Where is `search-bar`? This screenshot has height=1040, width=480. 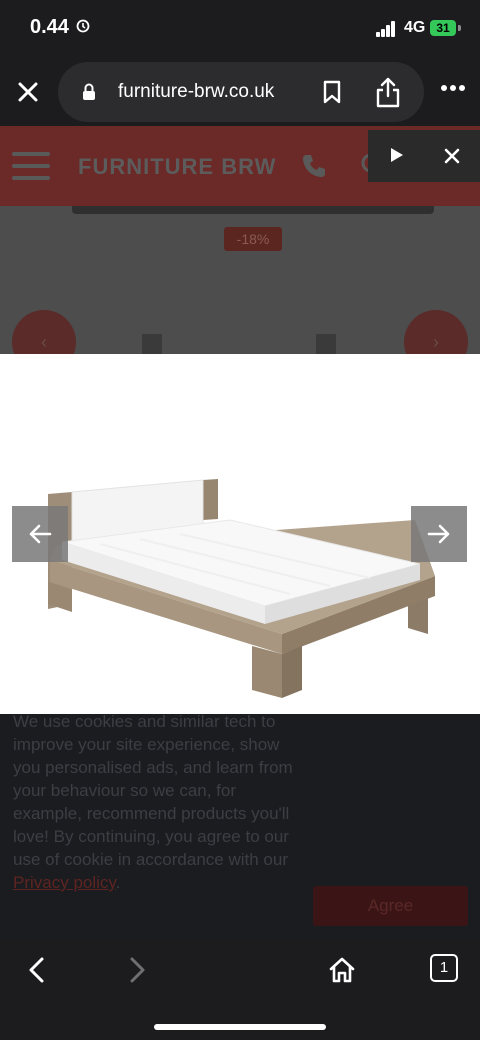
search-bar is located at coordinates (253, 210).